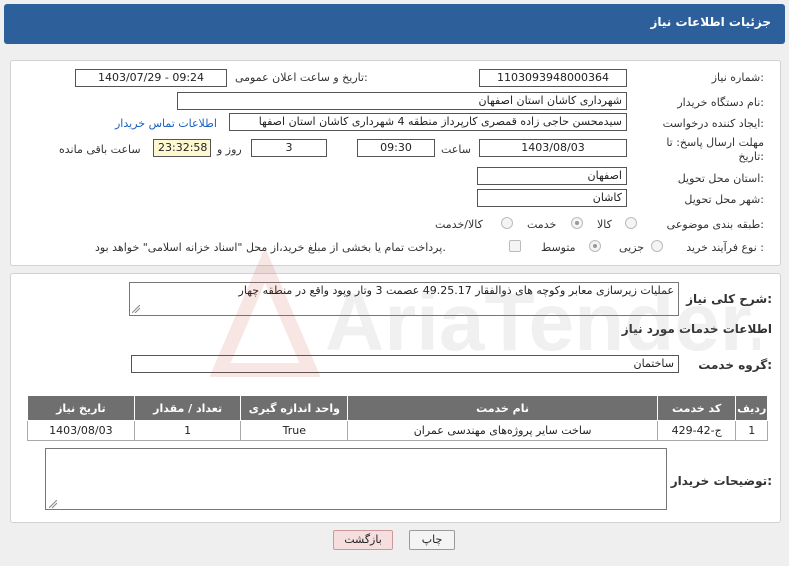 Image resolution: width=789 pixels, height=566 pixels. What do you see at coordinates (552, 176) in the screenshot?
I see `province-field: اصفهان` at bounding box center [552, 176].